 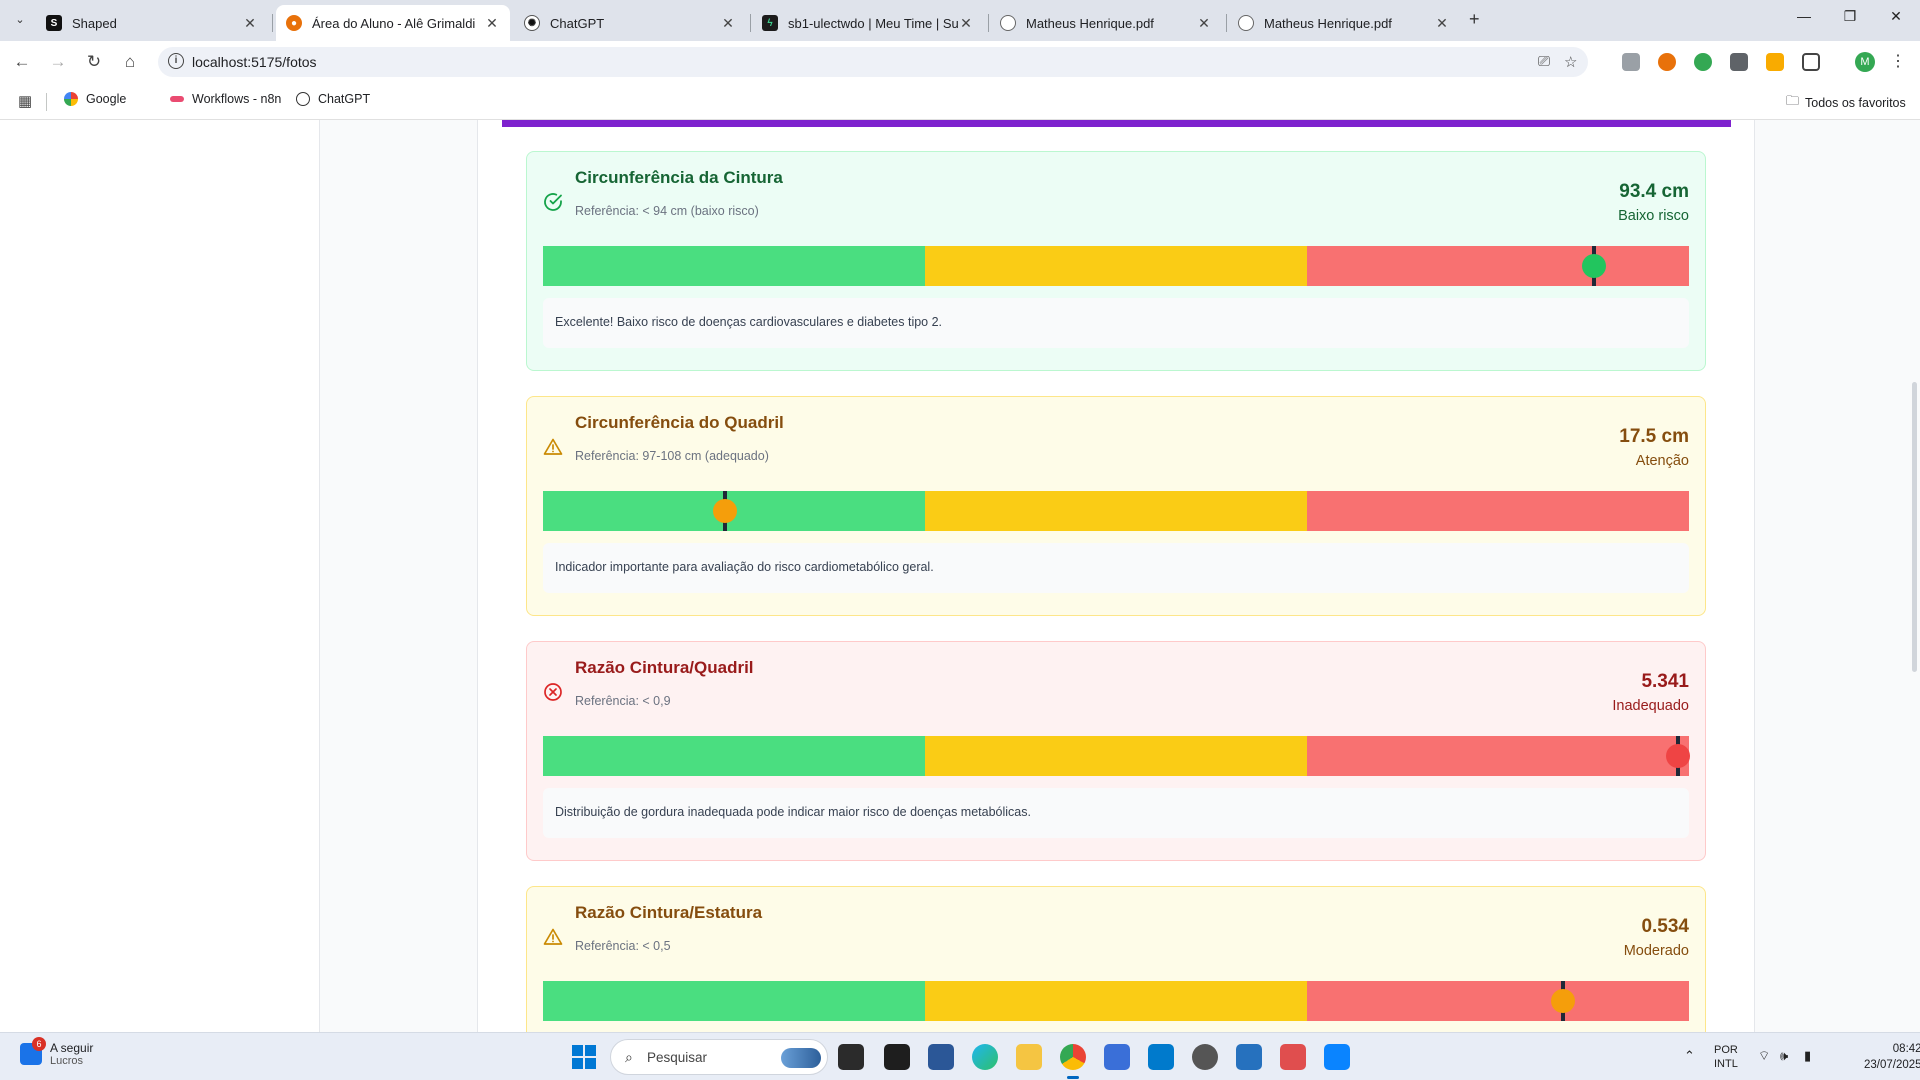 What do you see at coordinates (664, 667) in the screenshot?
I see `metric-title: Razão Cintura/Quadril` at bounding box center [664, 667].